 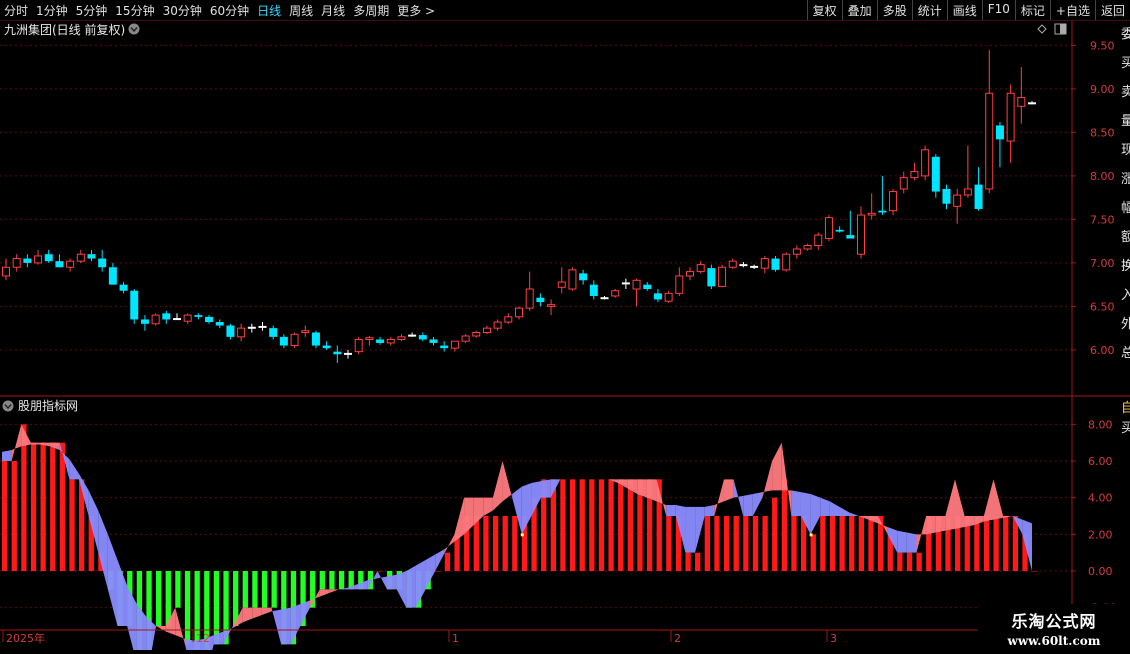 I want to click on price-panel-menu-icon, so click(x=134, y=29).